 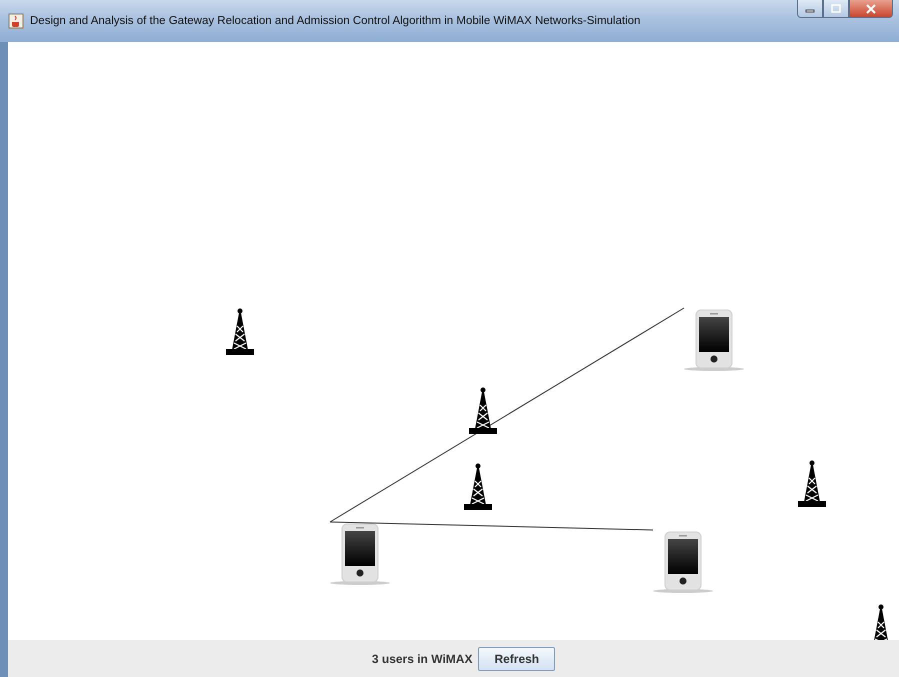 I want to click on window-title: Design and Analysis of the Gateway Relocation and Admission Control Algorithm in Mobile WiMAX Networks-Simulation, so click(x=336, y=21).